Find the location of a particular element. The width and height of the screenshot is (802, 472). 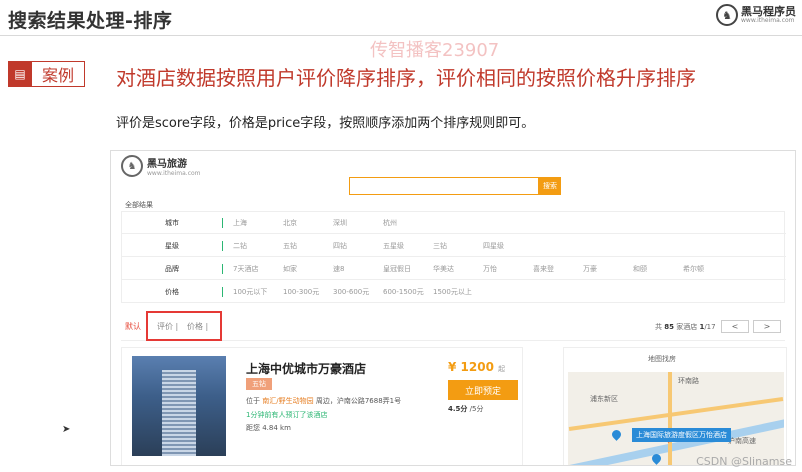

page-total: /17 is located at coordinates (710, 327).